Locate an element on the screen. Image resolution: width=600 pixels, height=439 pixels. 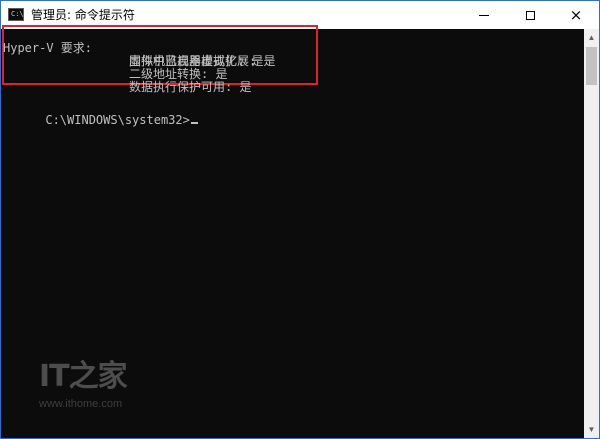
command-prompt-icon: C:\ is located at coordinates (16, 14).